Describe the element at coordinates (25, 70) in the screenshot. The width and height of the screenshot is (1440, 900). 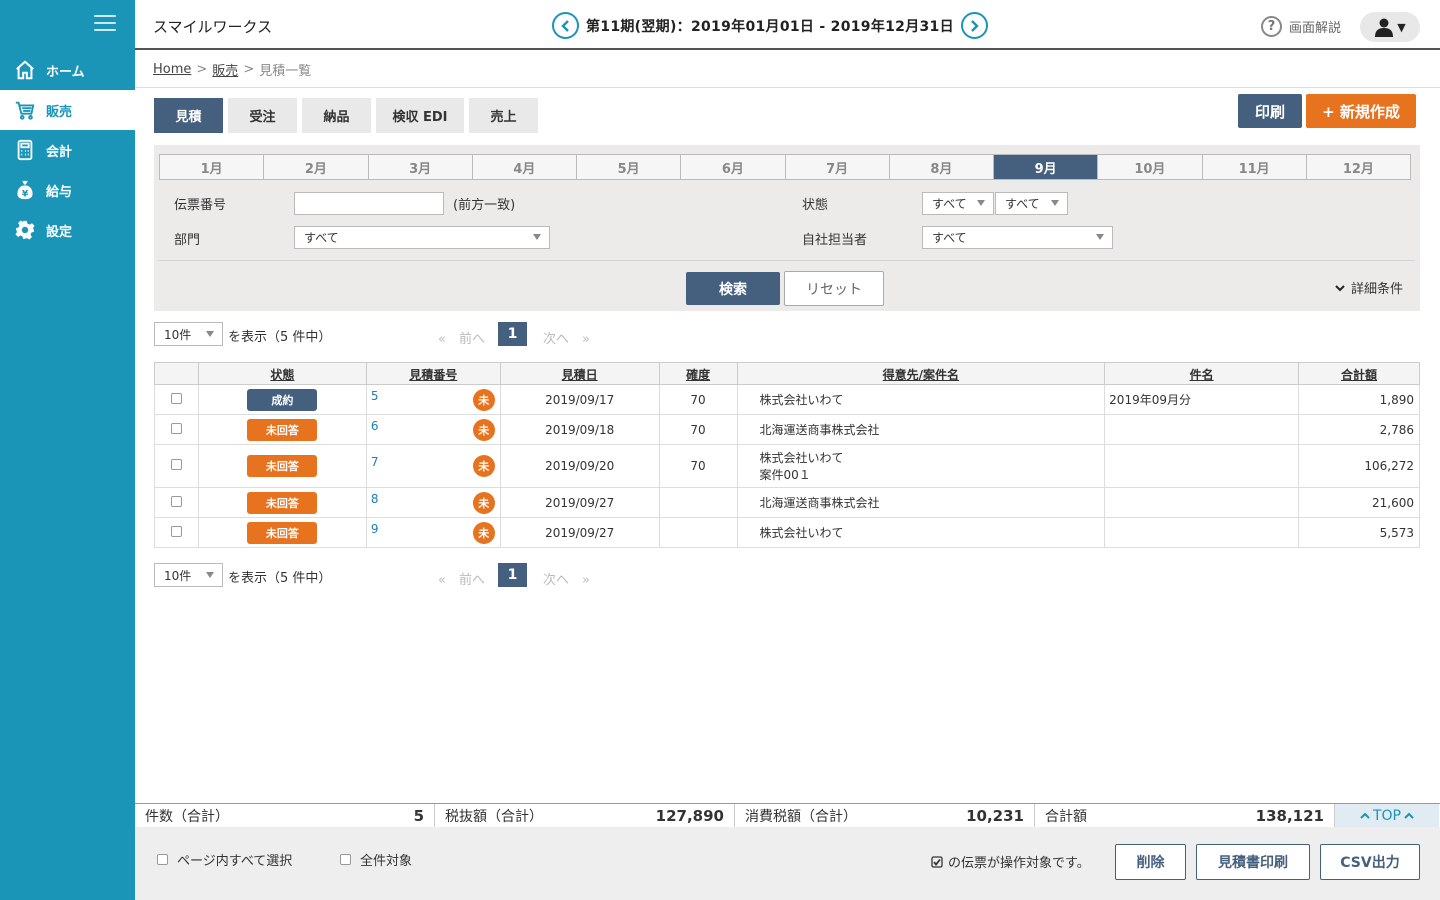
I see `home-icon` at that location.